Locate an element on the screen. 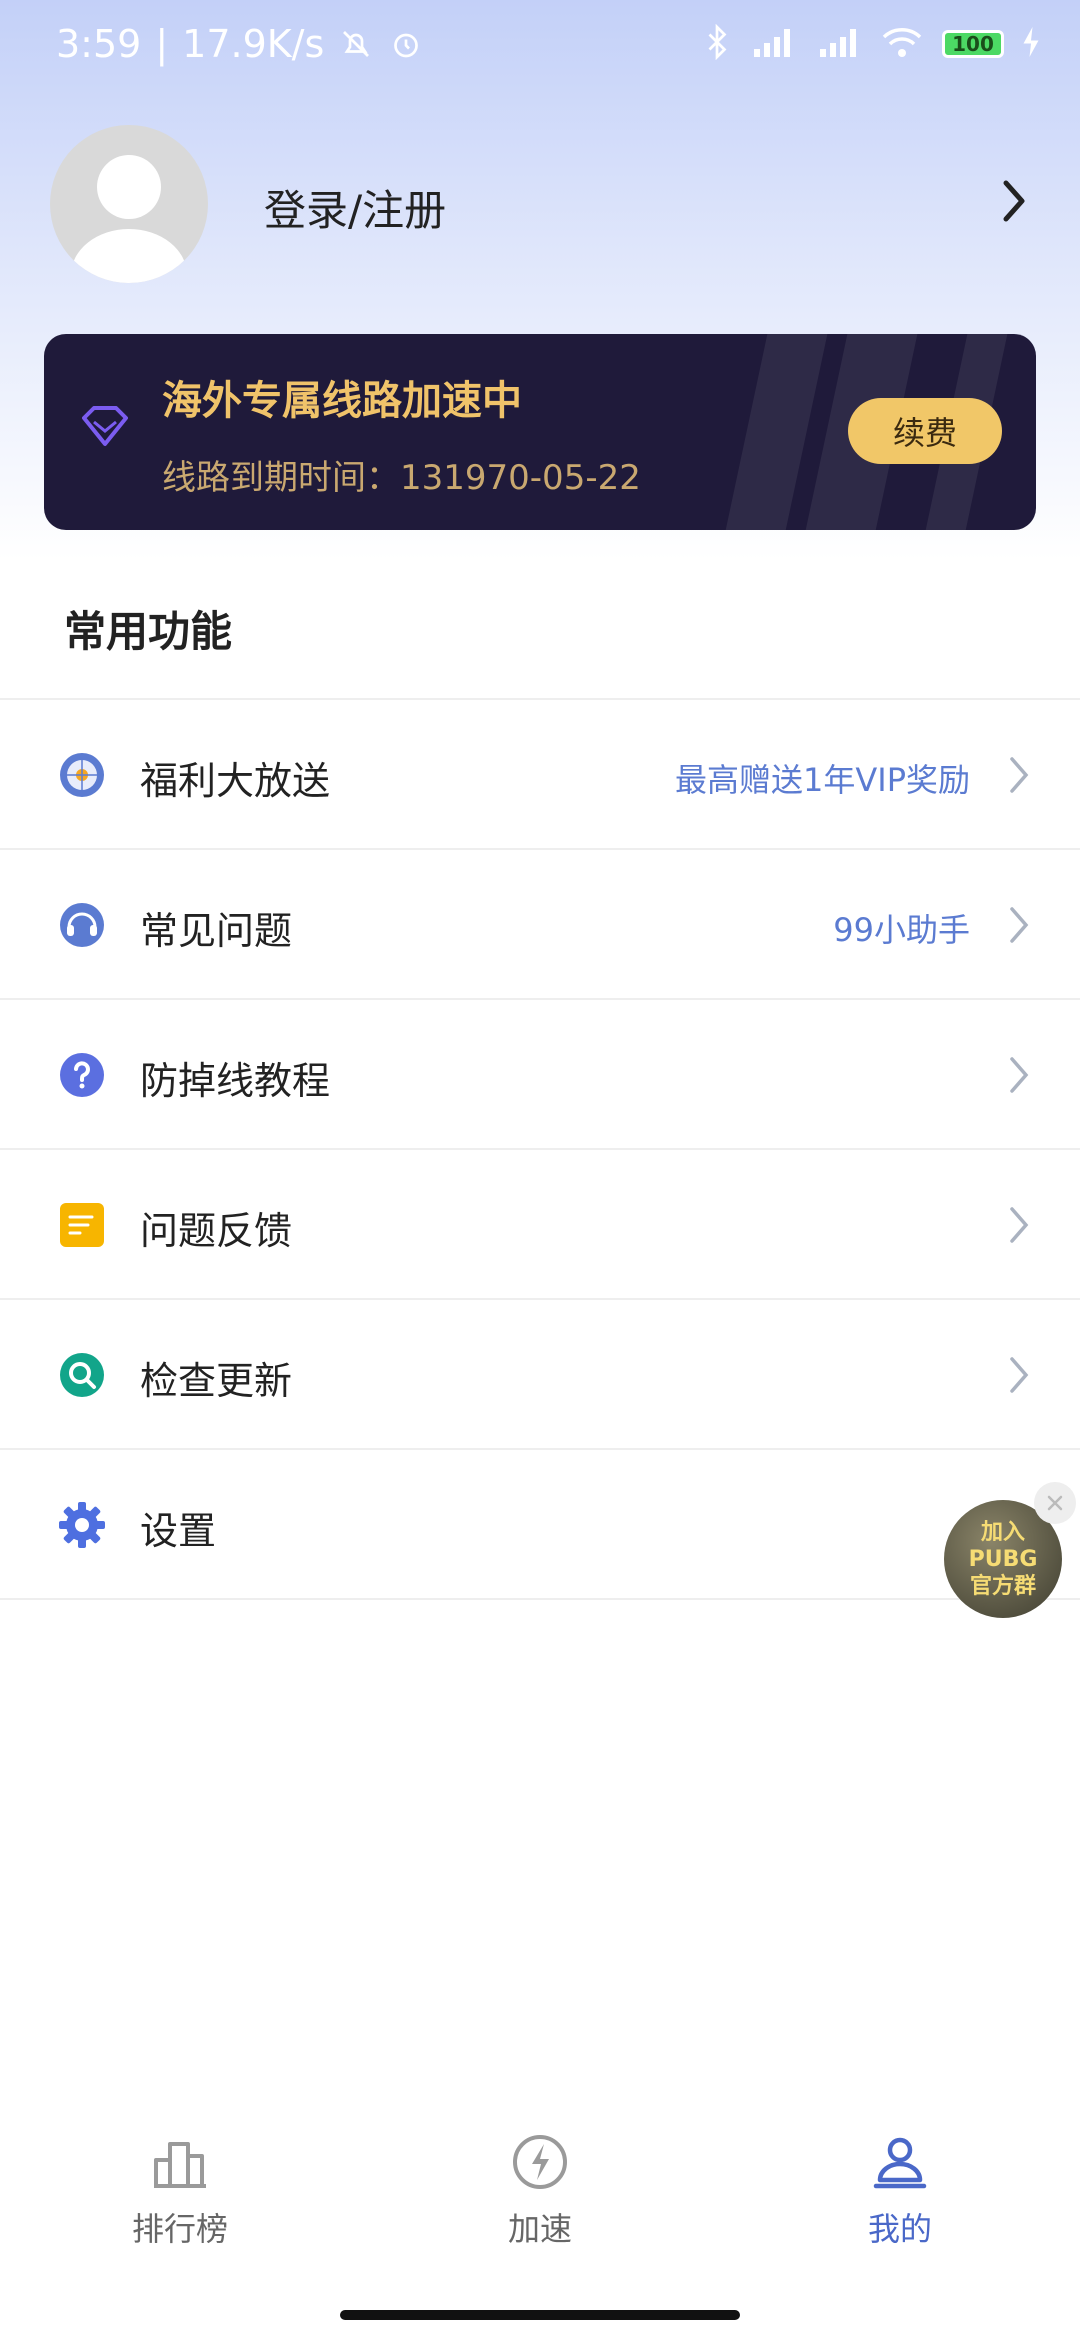 This screenshot has width=1080, height=2340. vip-expire-date: 线路到期时间：131970-05-22 is located at coordinates (401, 478).